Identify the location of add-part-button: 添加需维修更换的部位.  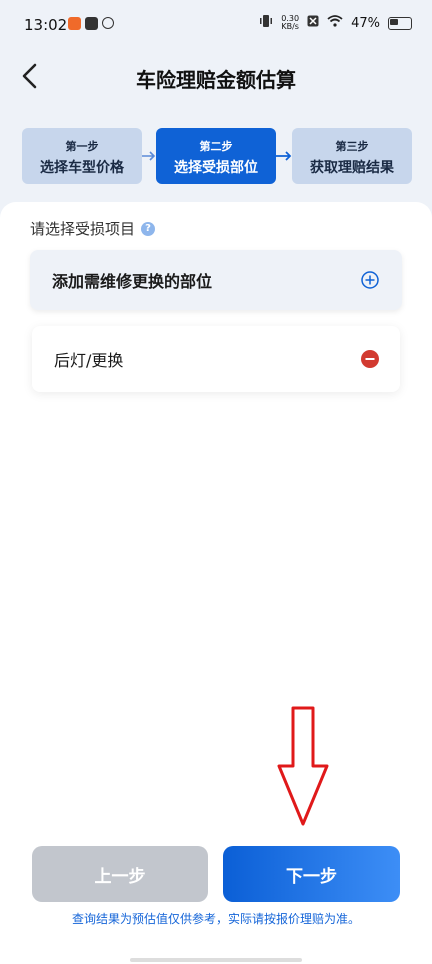
(216, 280).